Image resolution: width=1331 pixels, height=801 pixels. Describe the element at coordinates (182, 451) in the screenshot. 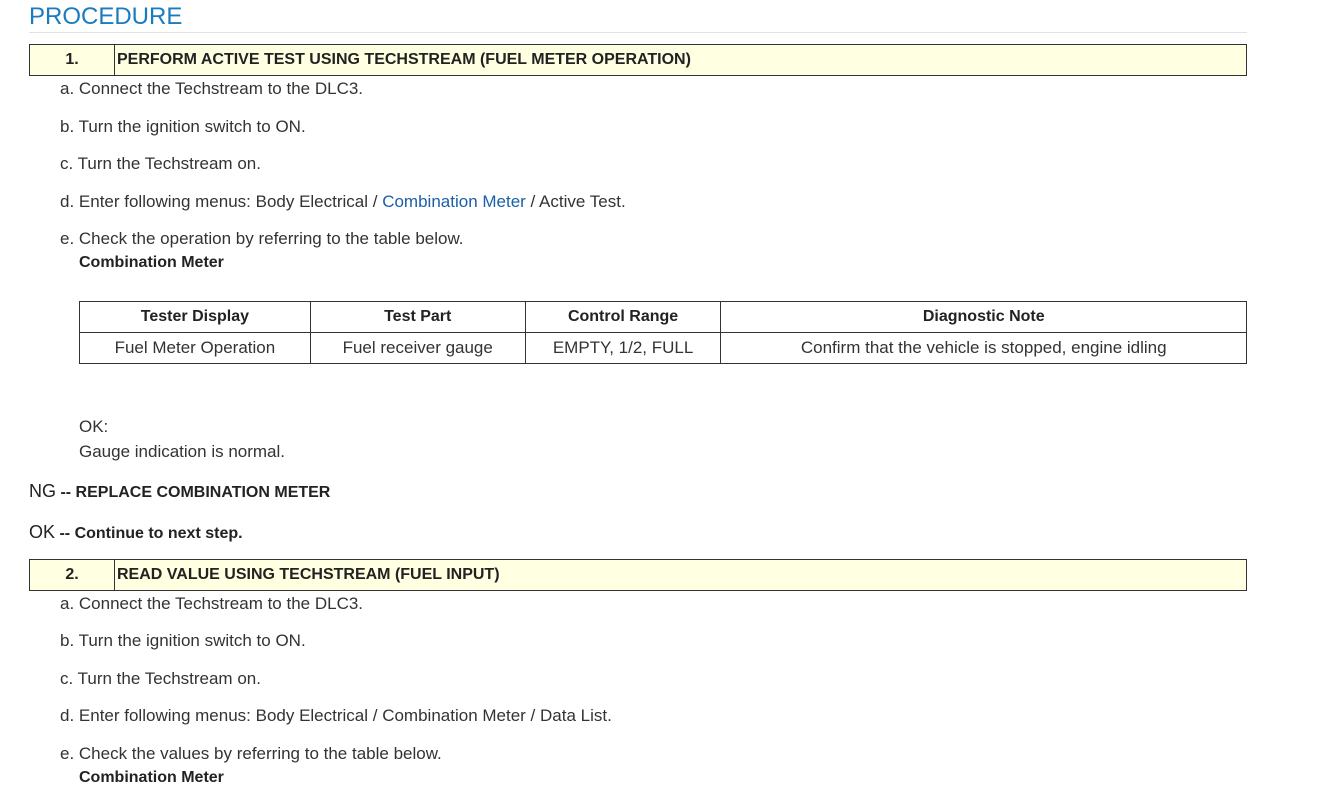

I see `ok-criteria: Gauge indication is normal.` at that location.